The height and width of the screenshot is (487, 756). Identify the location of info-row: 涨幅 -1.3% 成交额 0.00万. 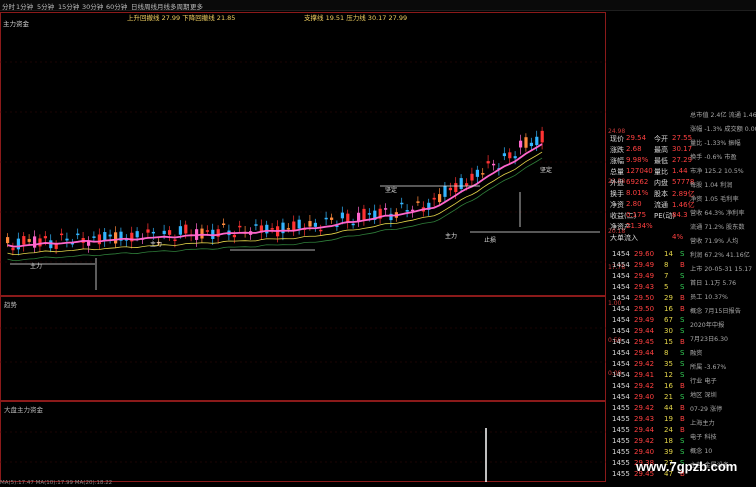
(723, 129).